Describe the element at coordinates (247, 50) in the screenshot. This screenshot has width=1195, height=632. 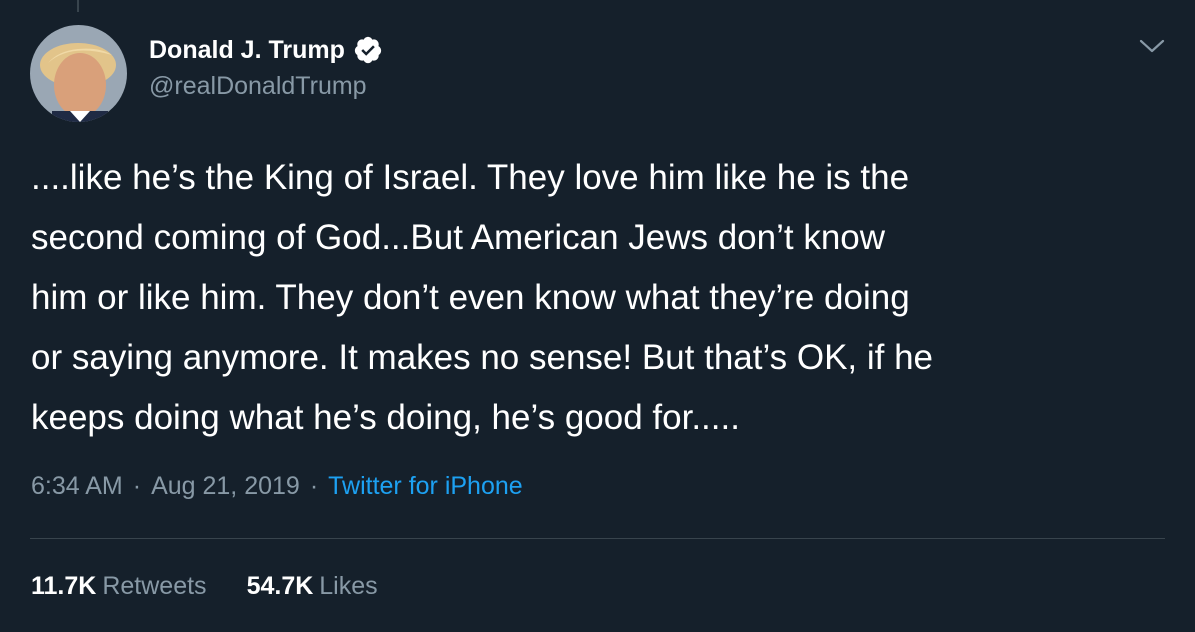
I see `author-name: Donald J. Trump` at that location.